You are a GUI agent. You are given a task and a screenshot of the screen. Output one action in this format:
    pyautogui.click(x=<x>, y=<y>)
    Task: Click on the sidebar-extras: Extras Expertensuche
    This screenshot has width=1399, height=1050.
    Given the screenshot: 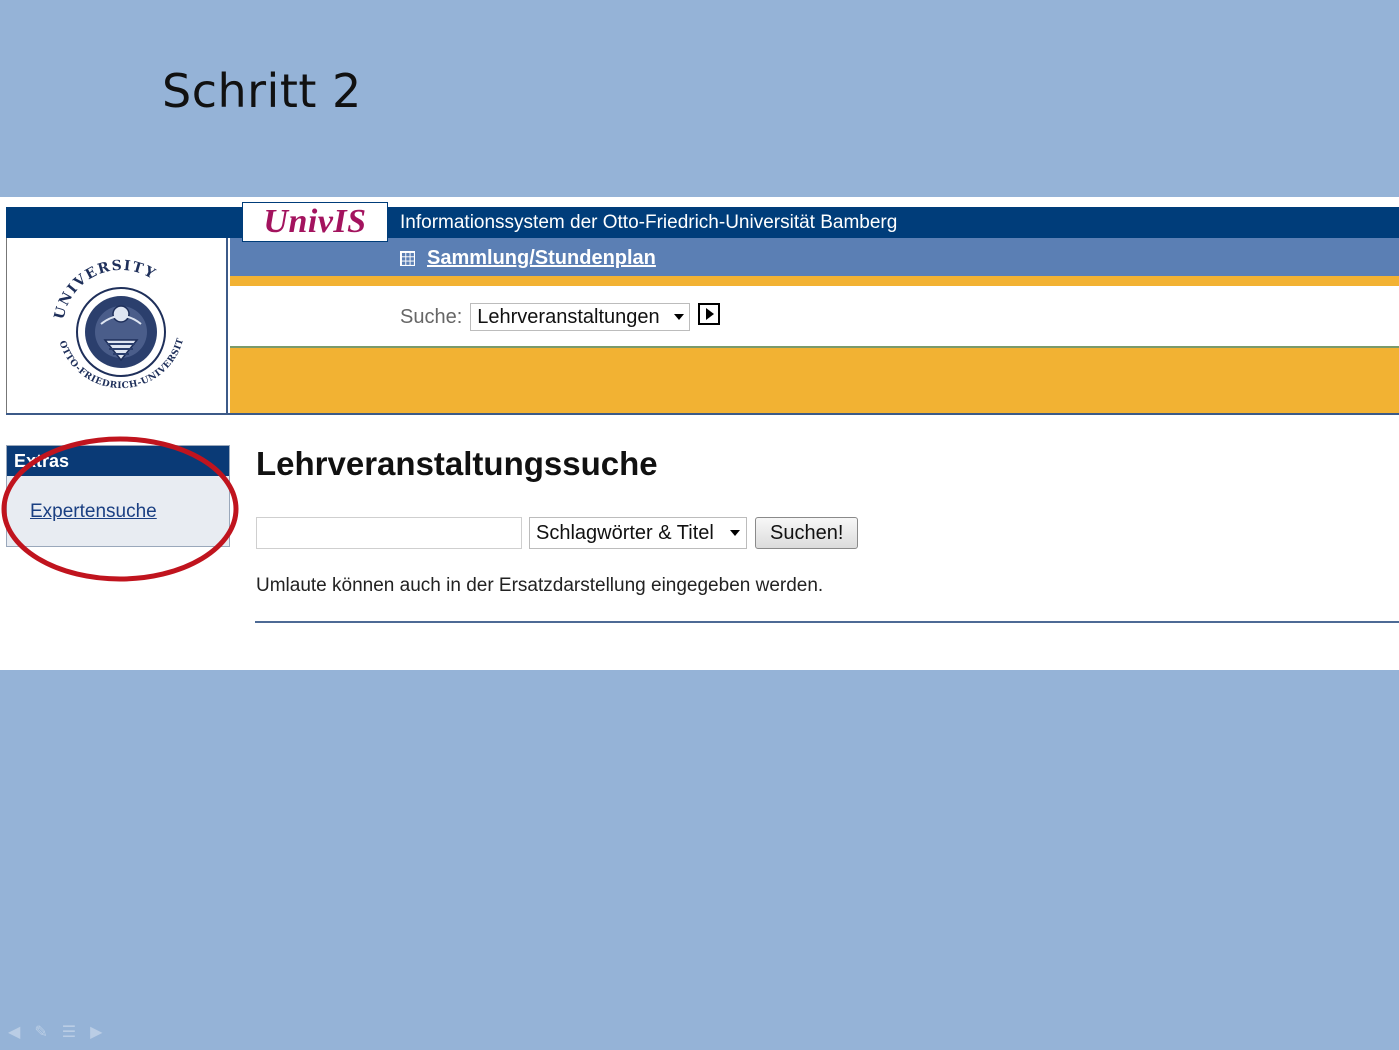 What is the action you would take?
    pyautogui.click(x=118, y=496)
    